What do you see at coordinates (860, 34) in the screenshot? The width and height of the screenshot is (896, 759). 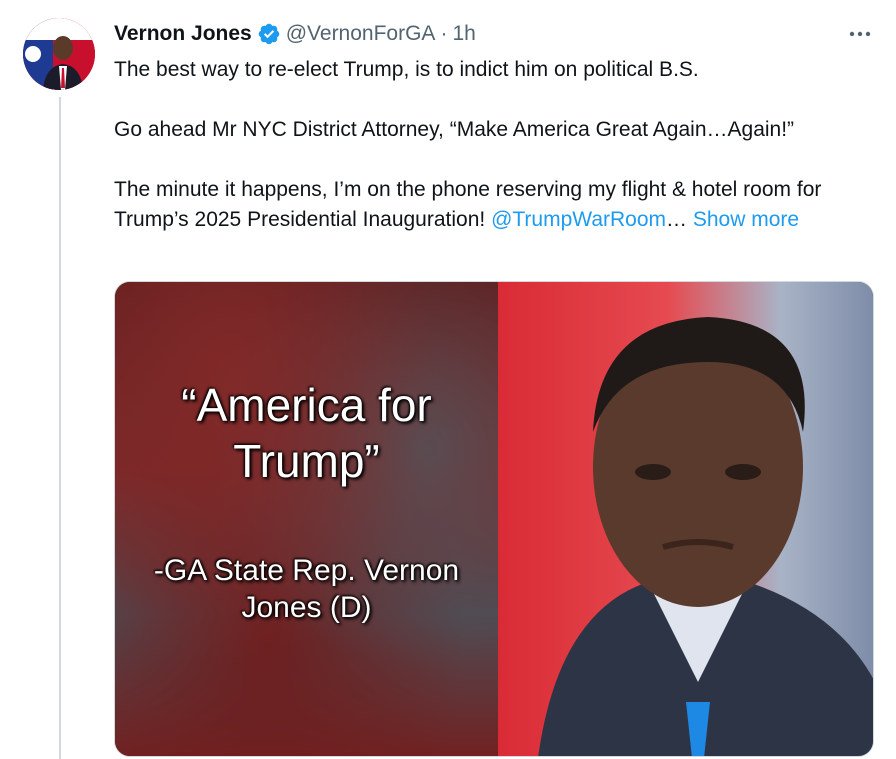 I see `more-options-icon` at bounding box center [860, 34].